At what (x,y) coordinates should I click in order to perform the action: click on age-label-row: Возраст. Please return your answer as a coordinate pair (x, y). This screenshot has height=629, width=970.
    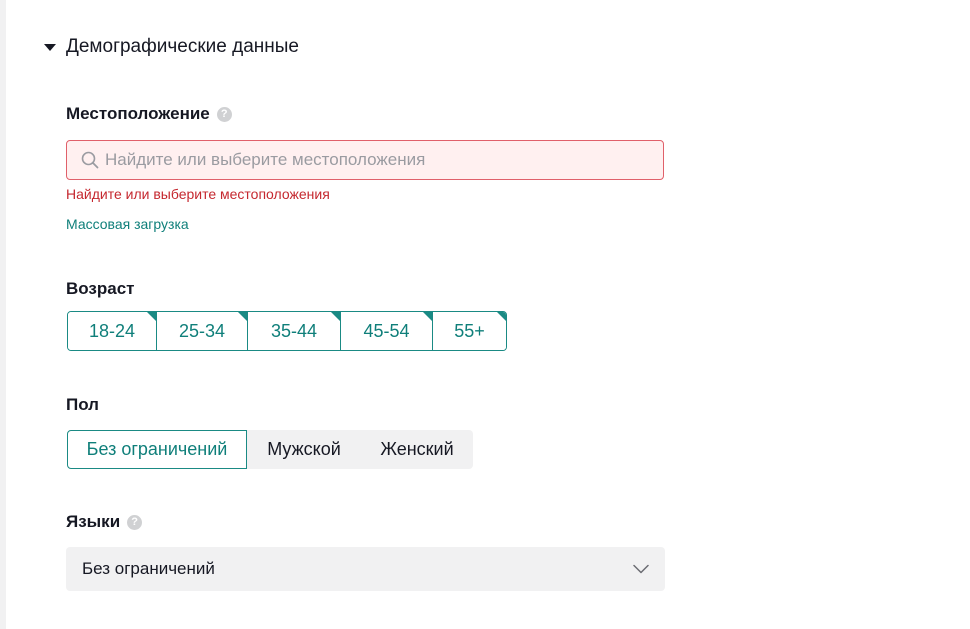
    Looking at the image, I should click on (100, 289).